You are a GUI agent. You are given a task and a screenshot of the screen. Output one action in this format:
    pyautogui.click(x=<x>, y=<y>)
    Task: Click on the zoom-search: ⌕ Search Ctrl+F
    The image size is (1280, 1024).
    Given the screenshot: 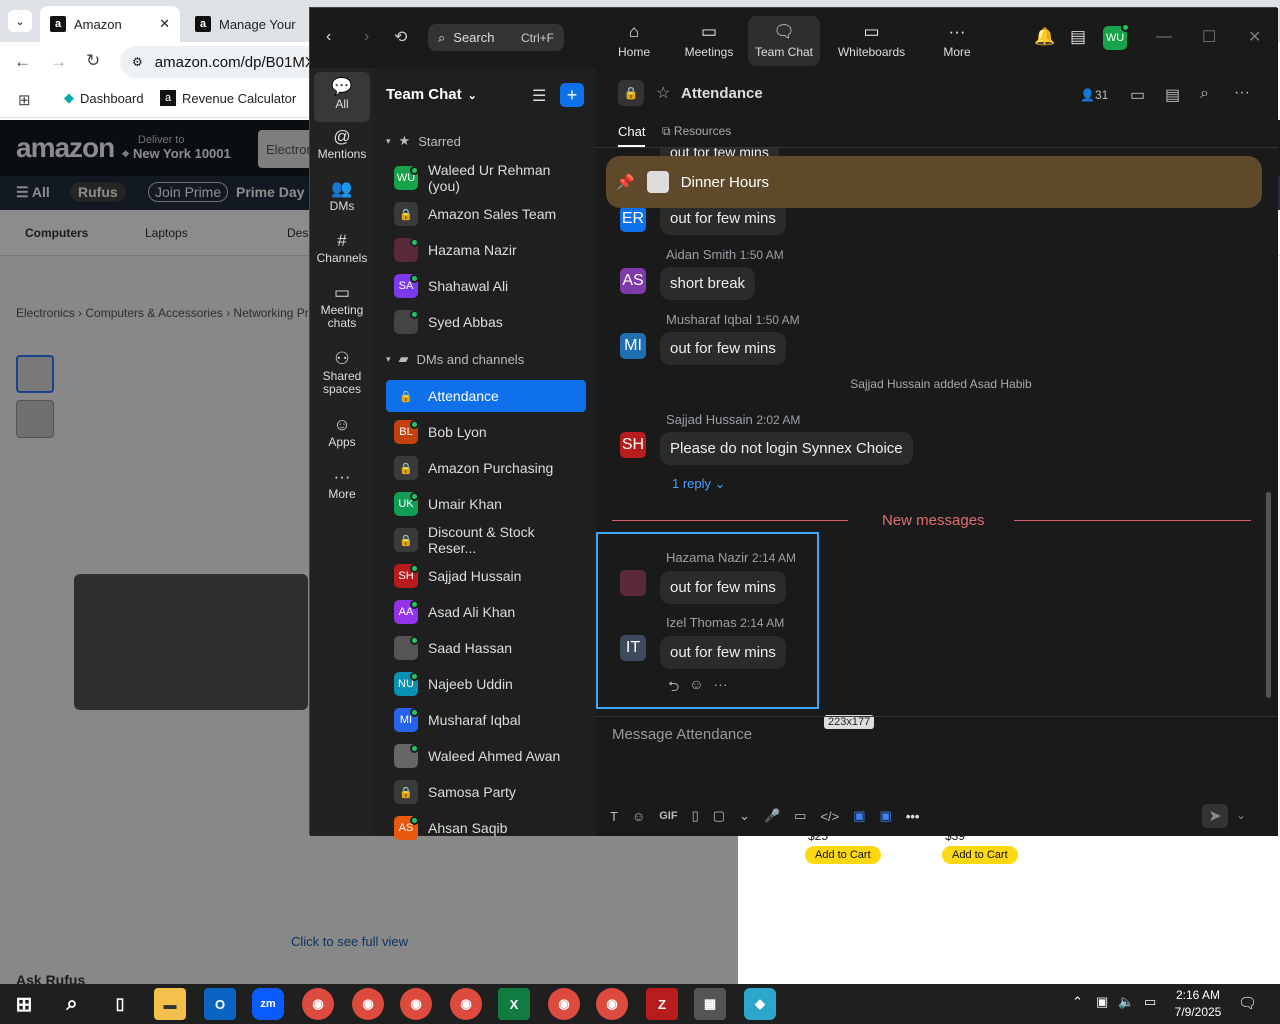 What is the action you would take?
    pyautogui.click(x=496, y=37)
    